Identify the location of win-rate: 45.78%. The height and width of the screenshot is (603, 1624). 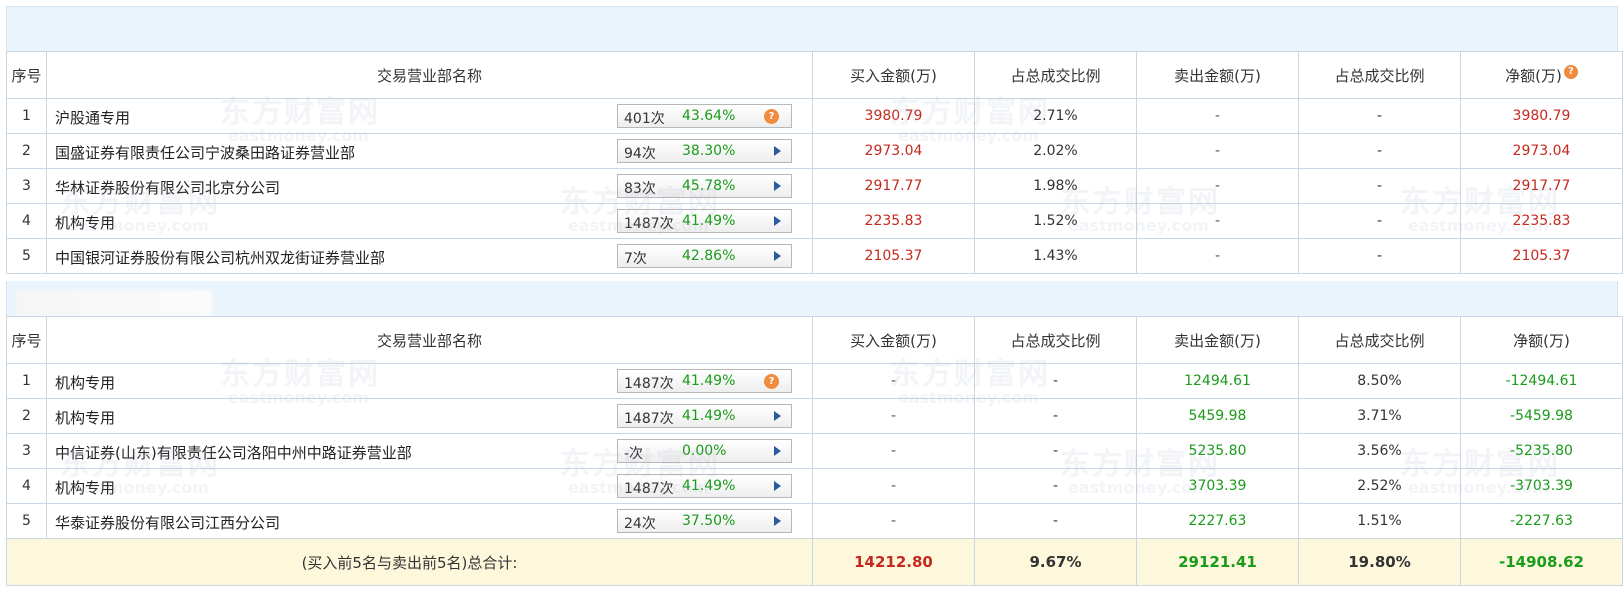
(709, 186).